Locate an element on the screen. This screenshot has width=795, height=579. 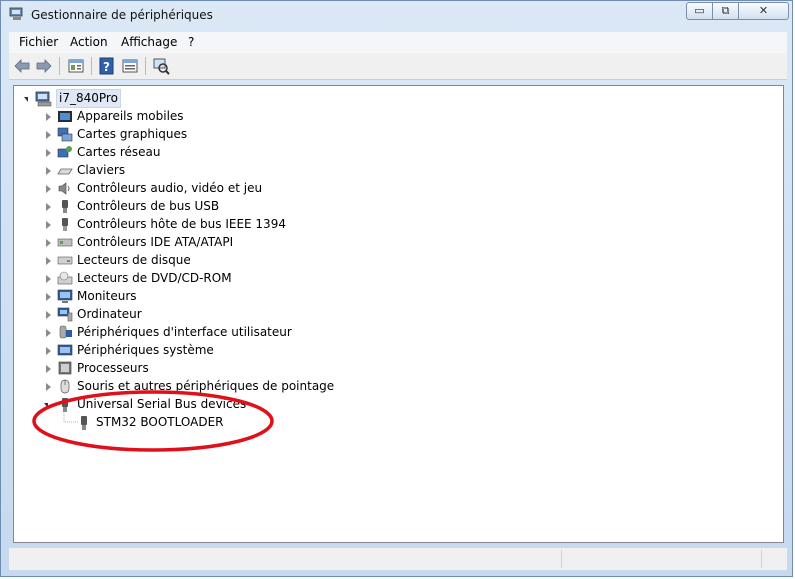
tree-node-label: Lecteurs de DVD/CD-ROM is located at coordinates (154, 278).